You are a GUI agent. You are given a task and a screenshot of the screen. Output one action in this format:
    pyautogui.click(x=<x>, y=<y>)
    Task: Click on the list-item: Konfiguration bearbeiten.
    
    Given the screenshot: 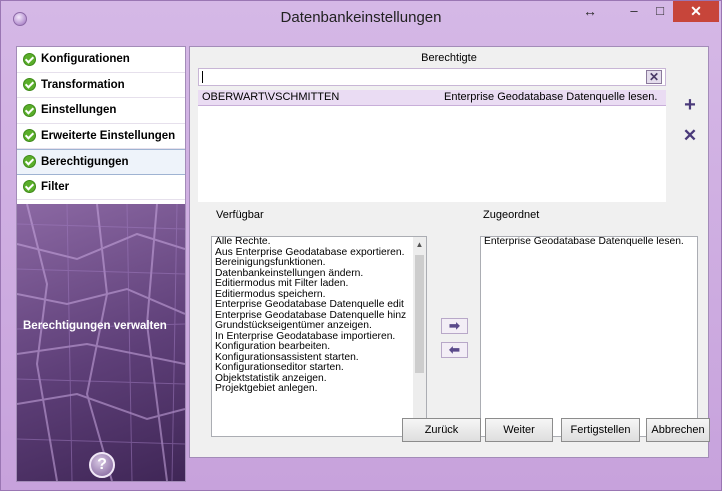 What is the action you would take?
    pyautogui.click(x=319, y=347)
    